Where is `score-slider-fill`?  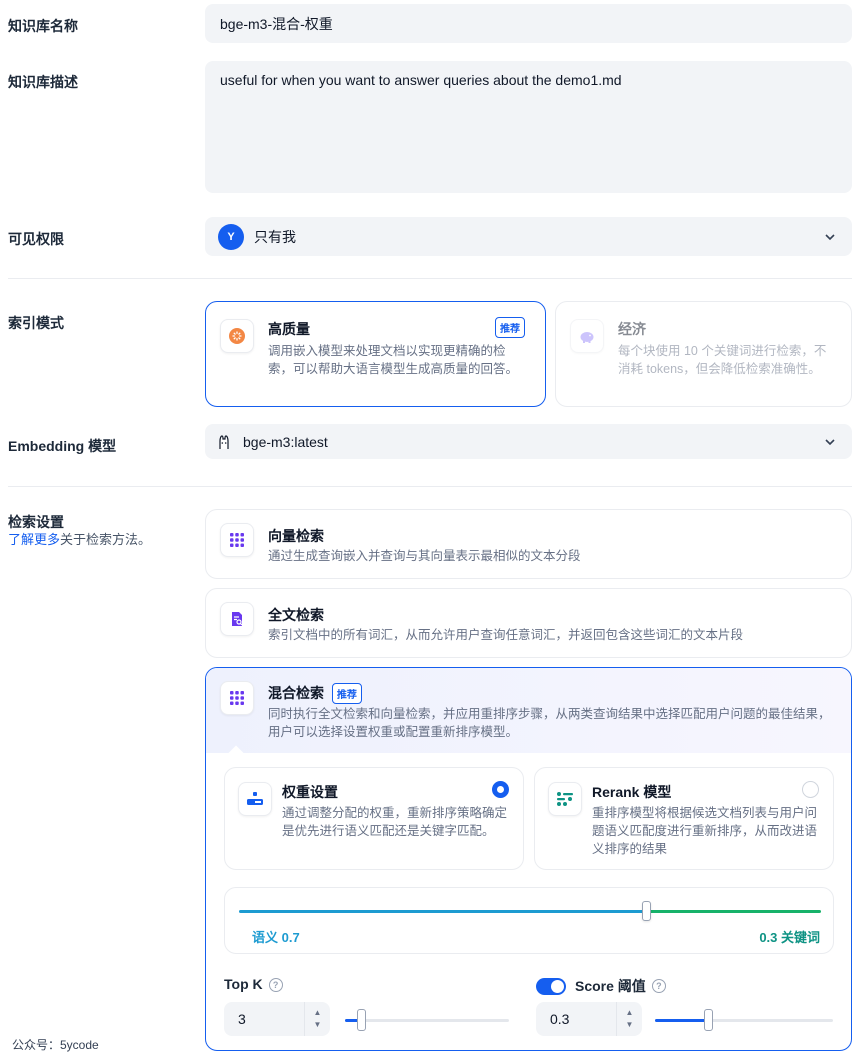 score-slider-fill is located at coordinates (681, 1020).